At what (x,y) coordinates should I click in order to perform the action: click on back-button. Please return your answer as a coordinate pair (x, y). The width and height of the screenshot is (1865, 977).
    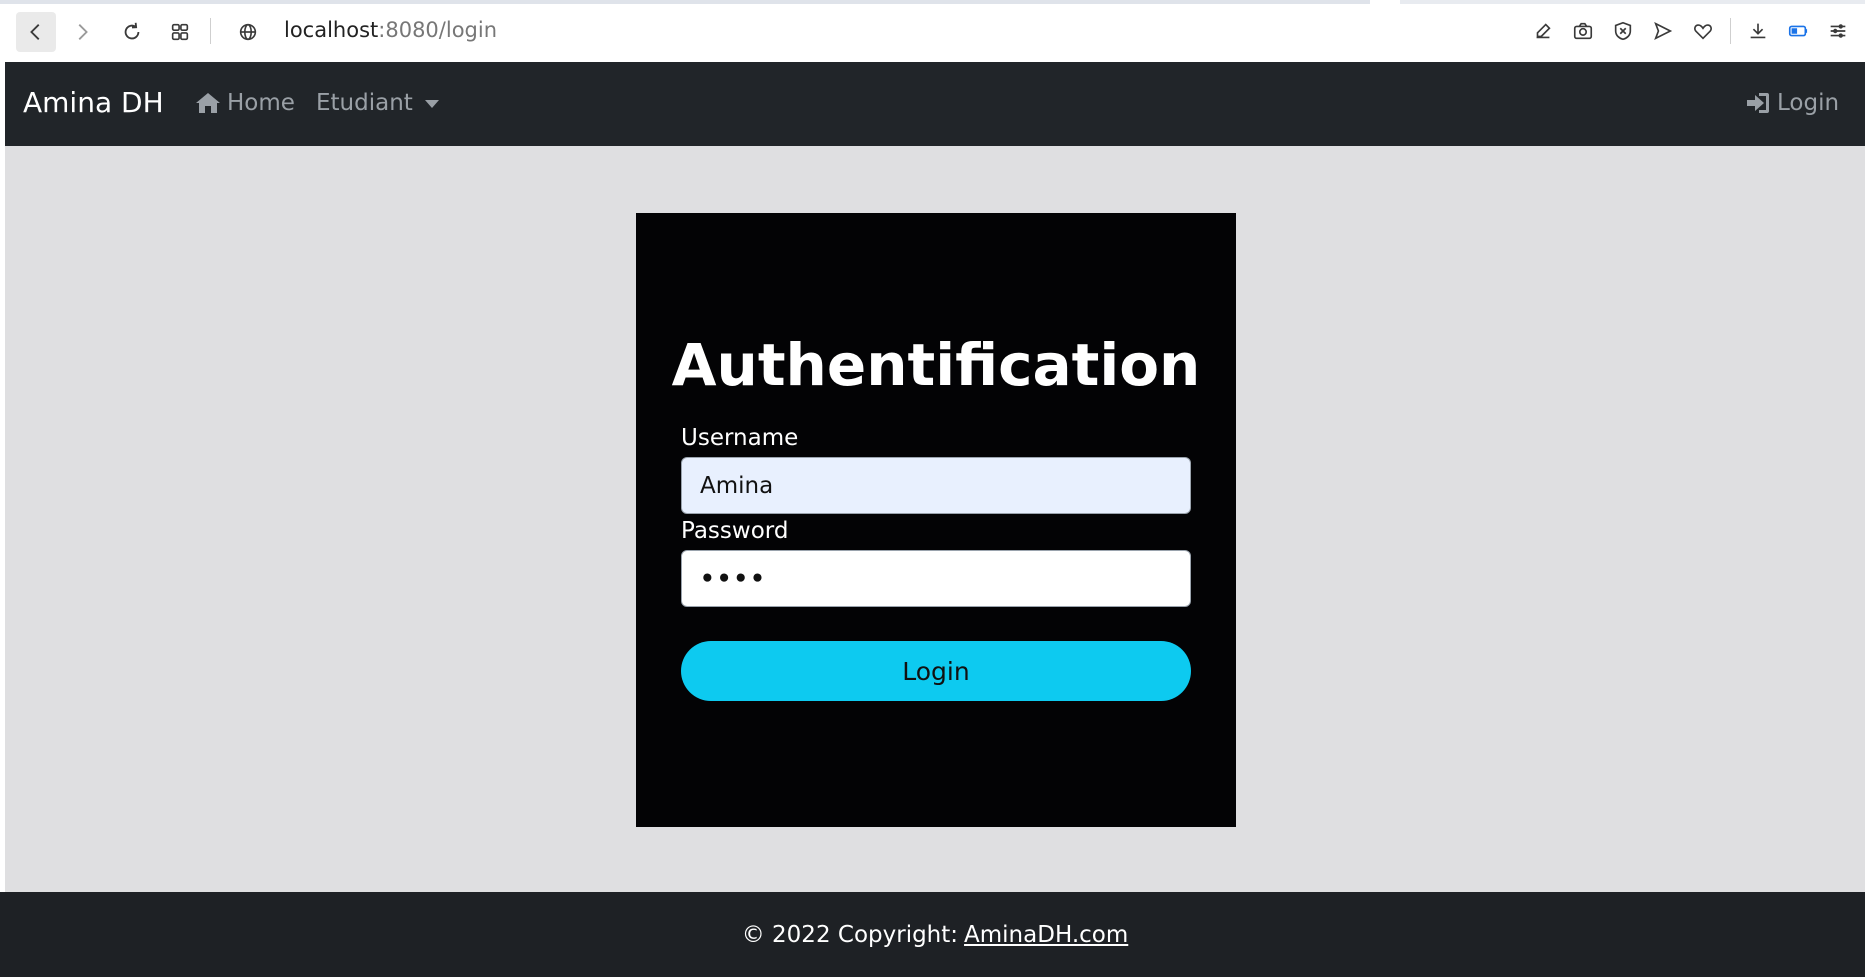
    Looking at the image, I should click on (36, 32).